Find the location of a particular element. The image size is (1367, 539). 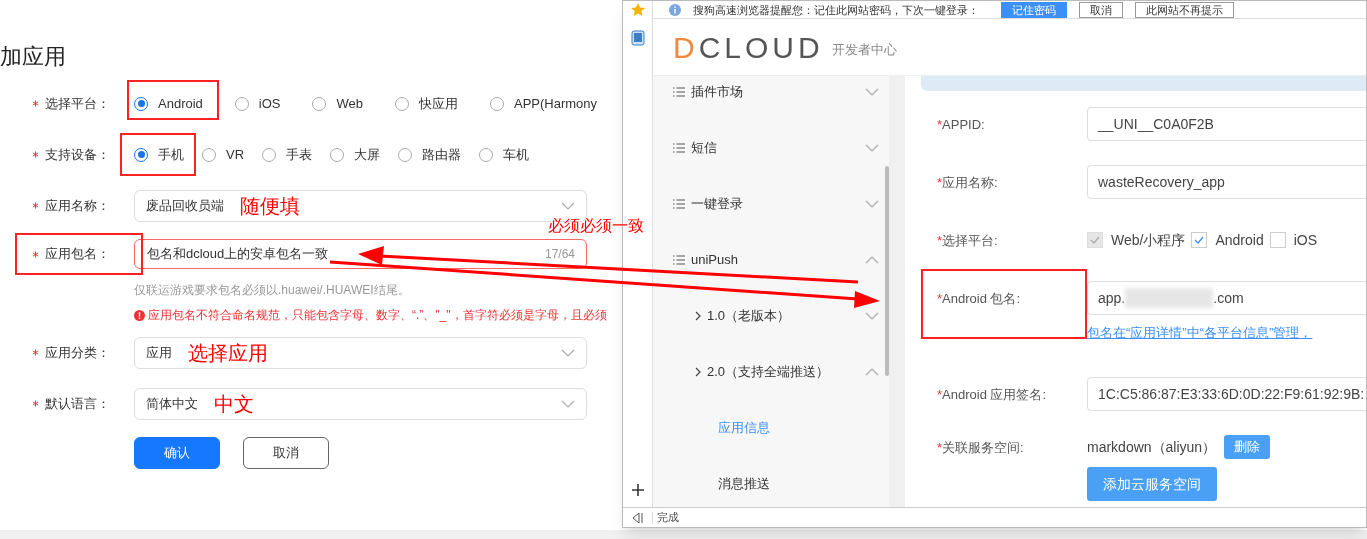

hint-text: 仅联运游戏要求包名必须以.huawei/.HUAWEI结尾。 is located at coordinates (272, 290).